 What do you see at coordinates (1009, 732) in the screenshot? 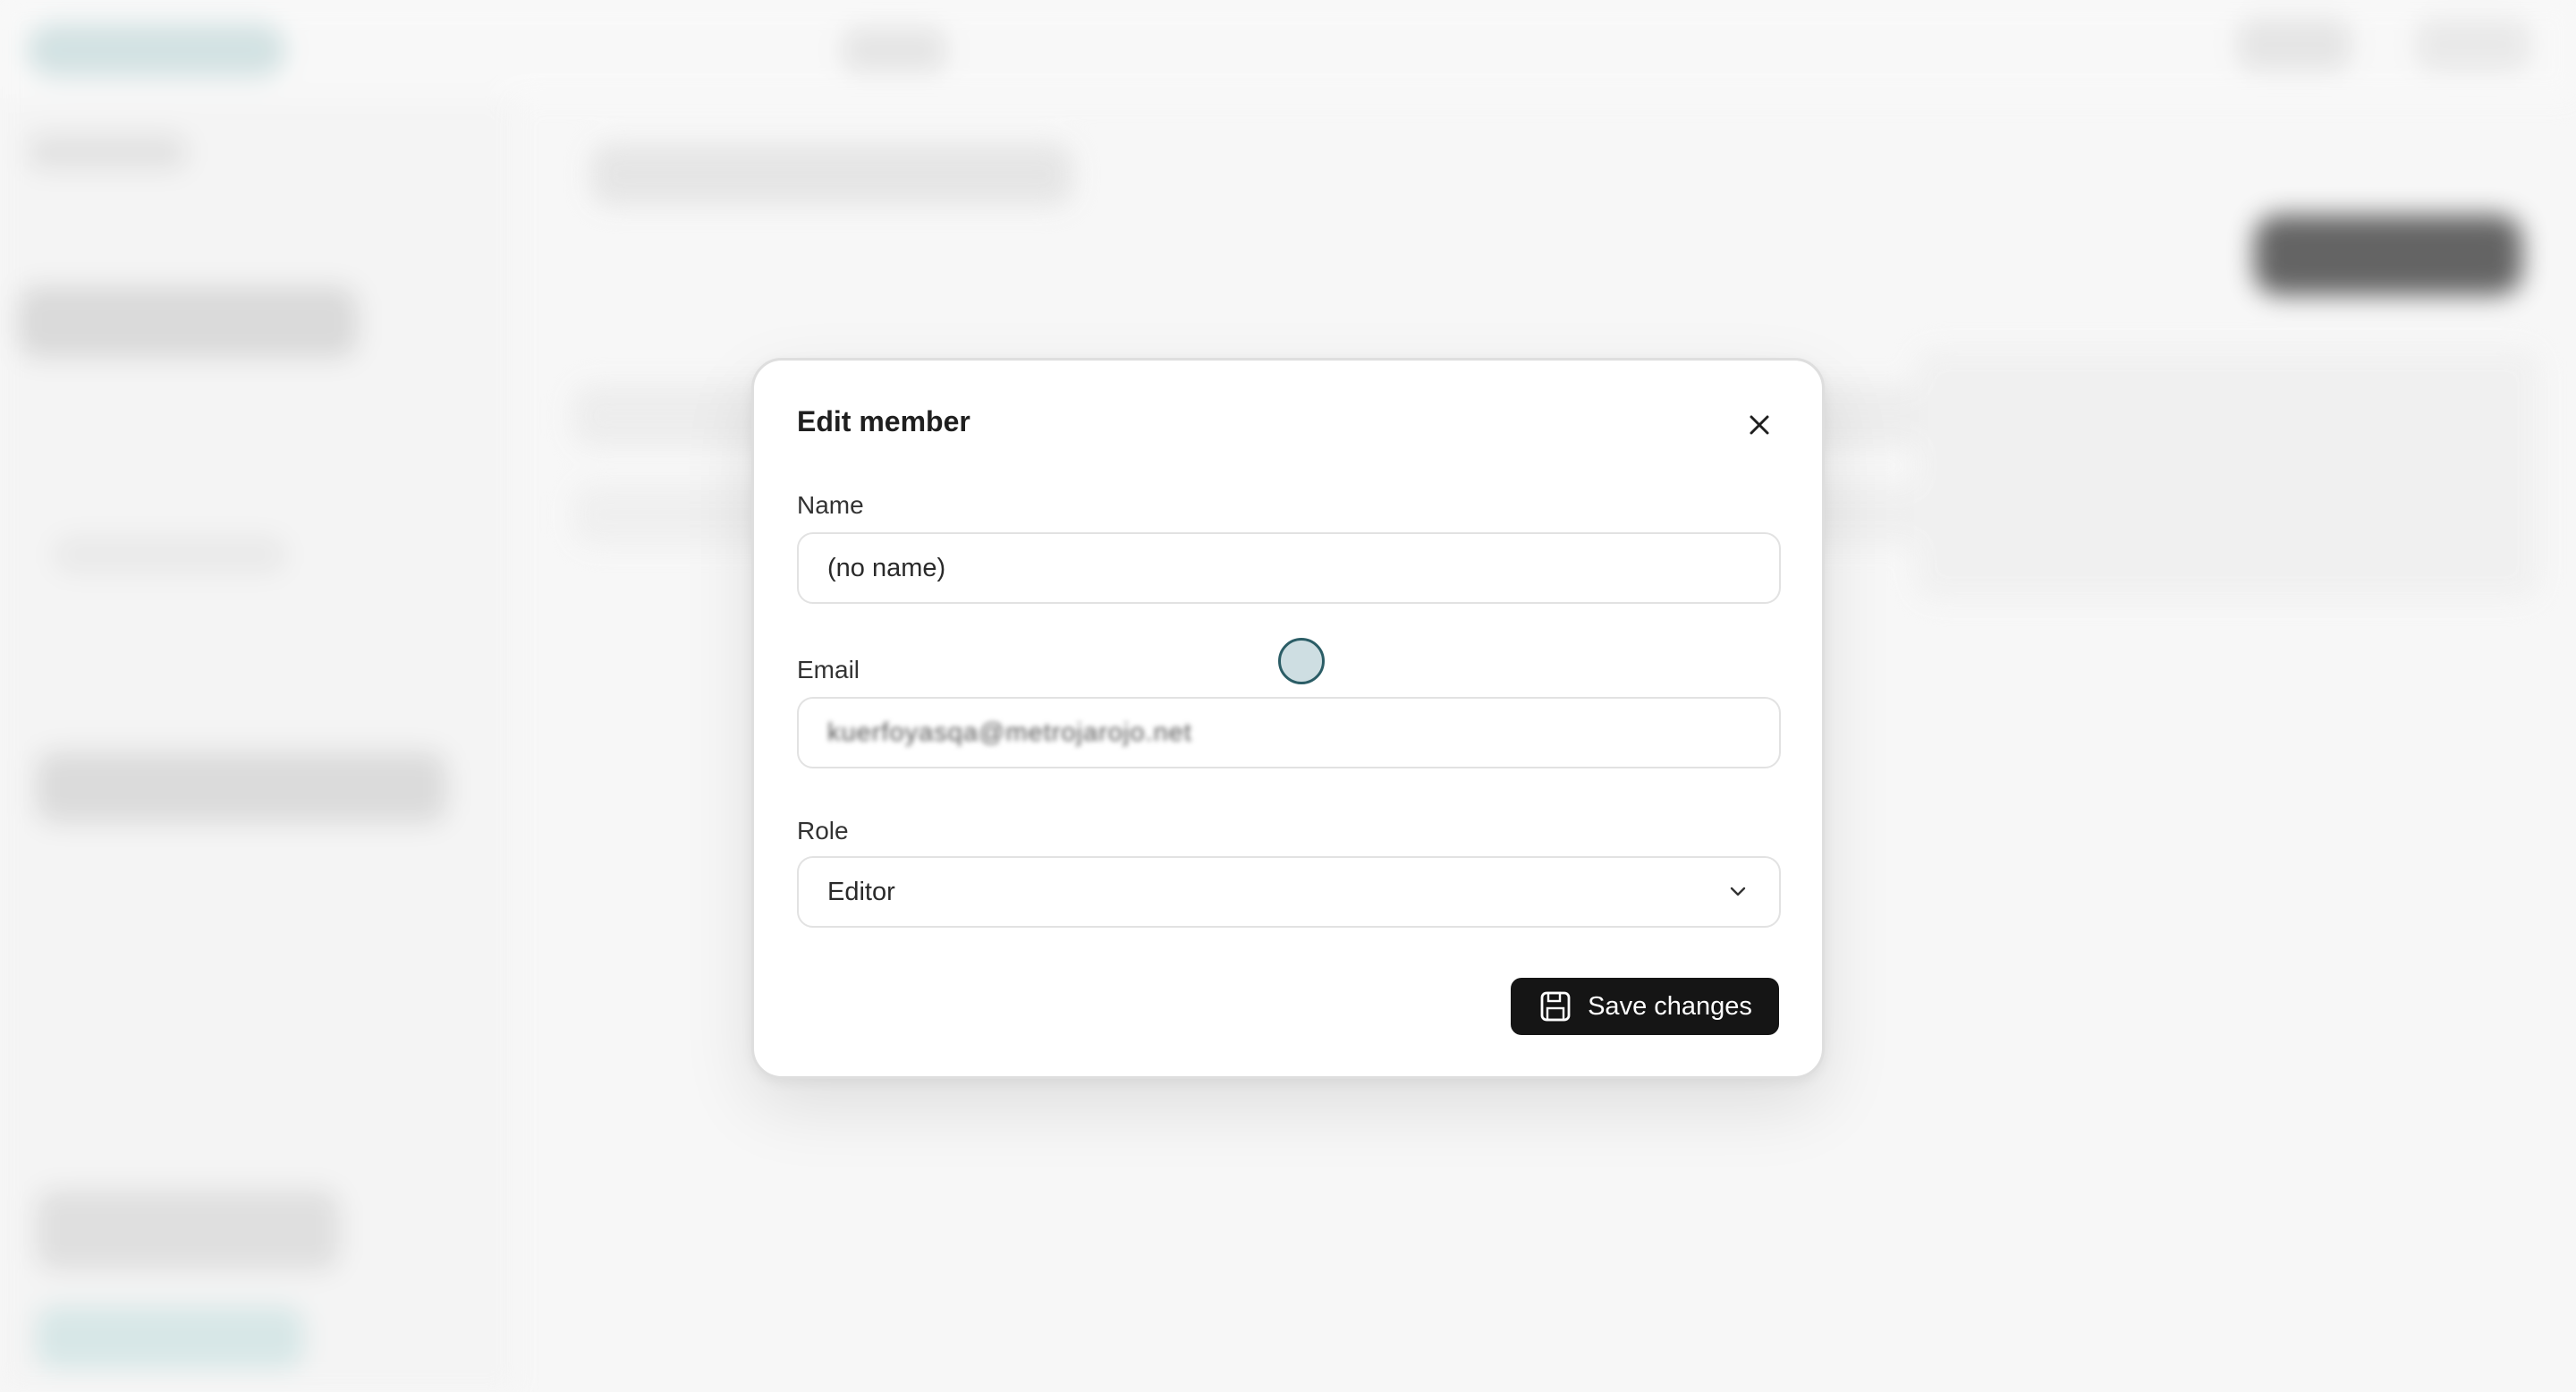
I see `email-value: kuerfoyasqa@metrojarojo.net` at bounding box center [1009, 732].